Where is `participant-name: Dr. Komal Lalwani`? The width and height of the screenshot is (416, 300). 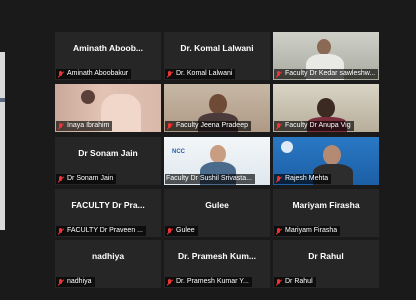 participant-name: Dr. Komal Lalwani is located at coordinates (217, 48).